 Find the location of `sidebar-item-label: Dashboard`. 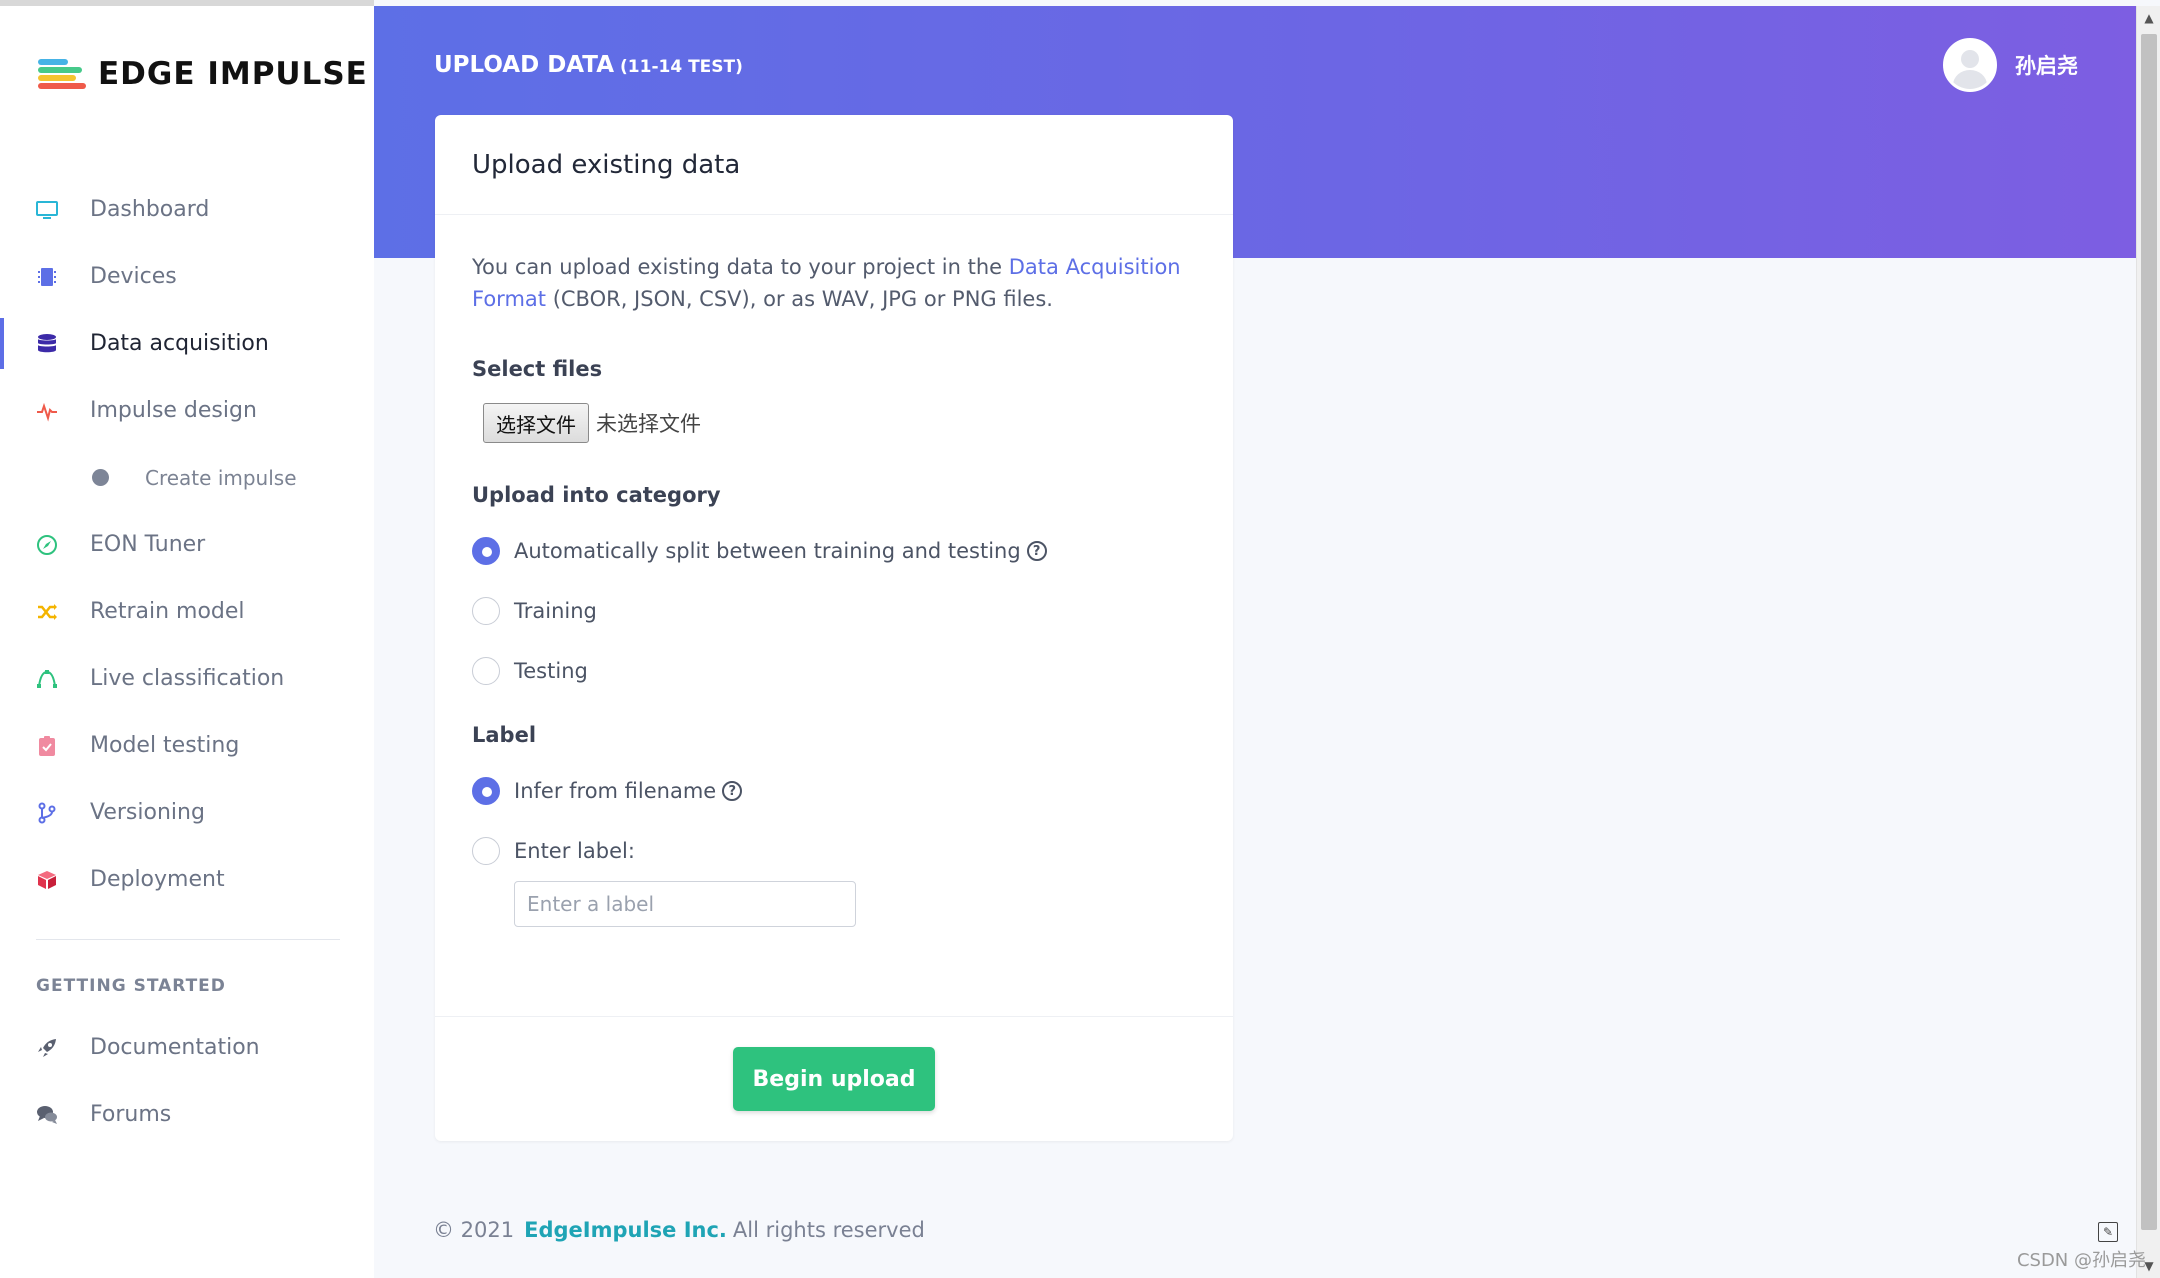

sidebar-item-label: Dashboard is located at coordinates (150, 209).